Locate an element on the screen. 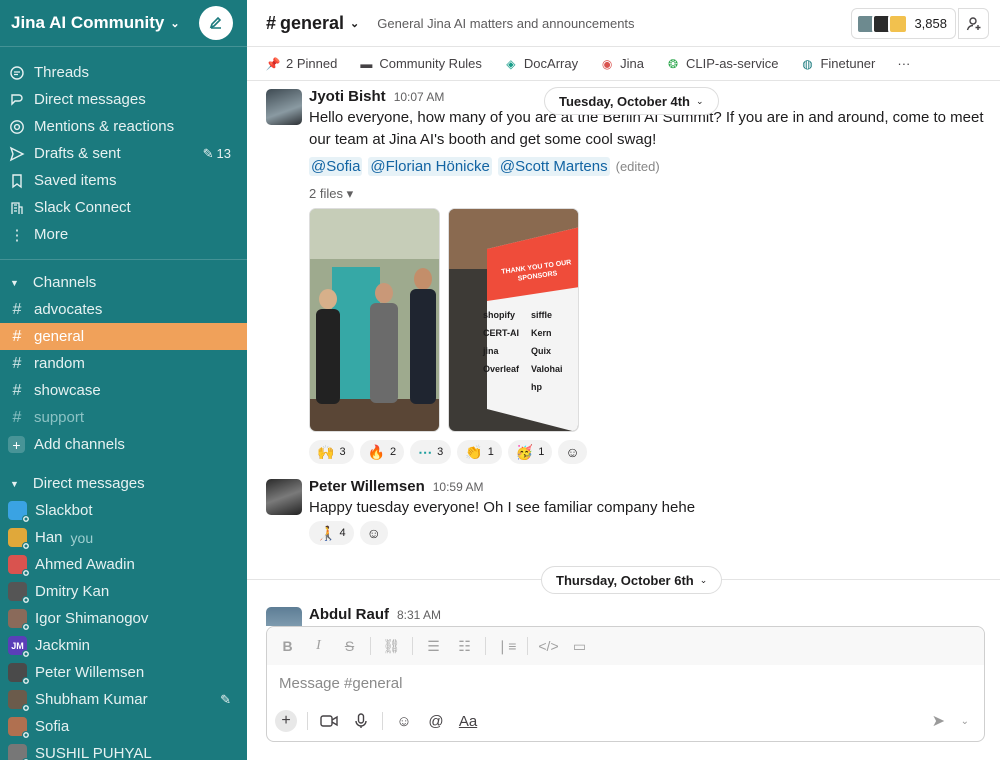 The image size is (1000, 760). add-channels-label: Add channels is located at coordinates (79, 444).